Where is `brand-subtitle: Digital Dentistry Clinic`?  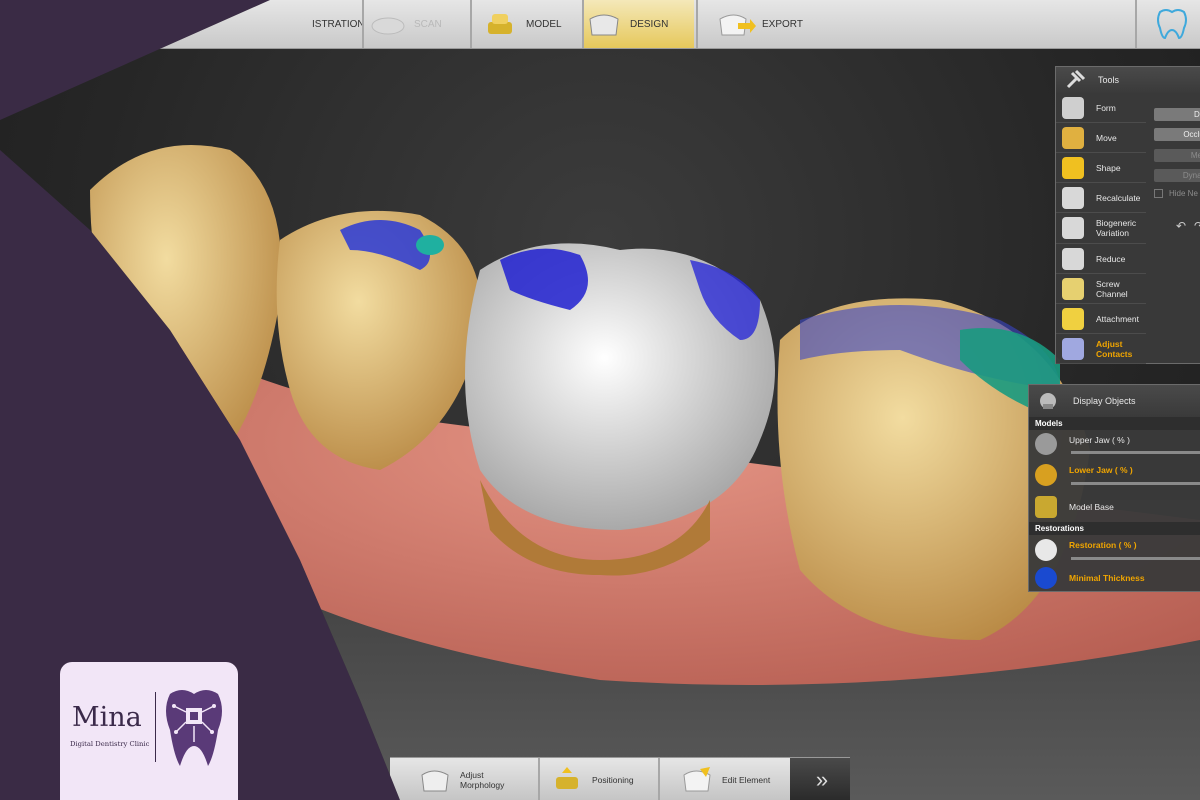 brand-subtitle: Digital Dentistry Clinic is located at coordinates (110, 744).